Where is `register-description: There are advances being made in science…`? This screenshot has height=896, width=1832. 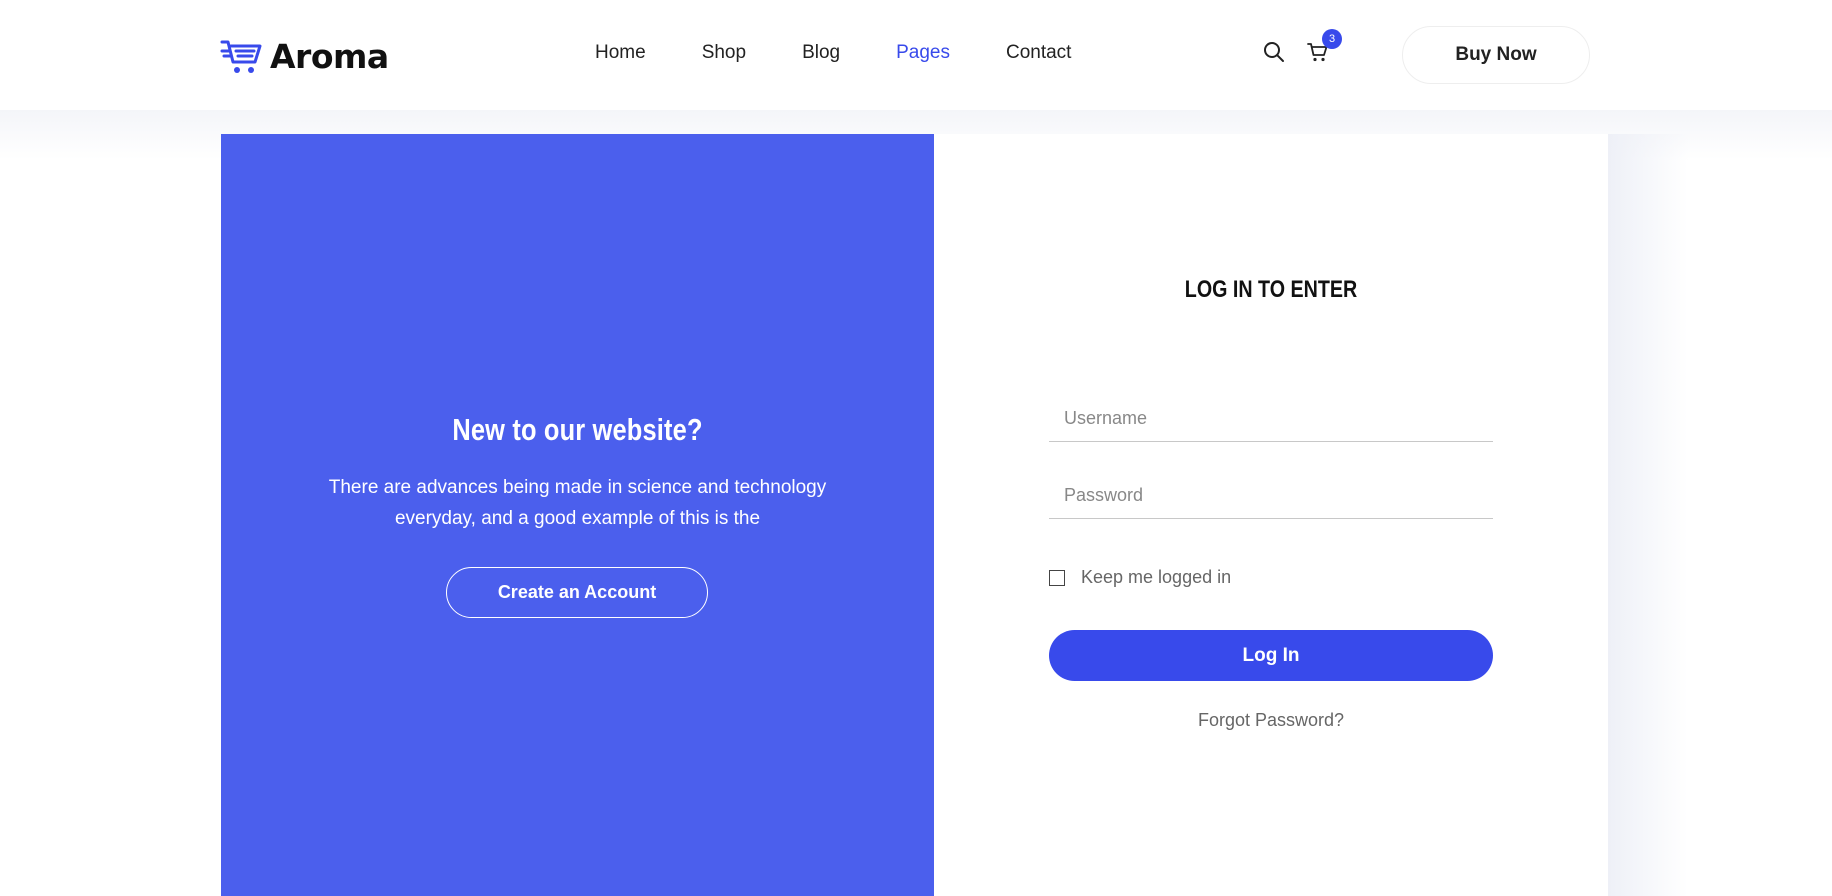 register-description: There are advances being made in science… is located at coordinates (577, 503).